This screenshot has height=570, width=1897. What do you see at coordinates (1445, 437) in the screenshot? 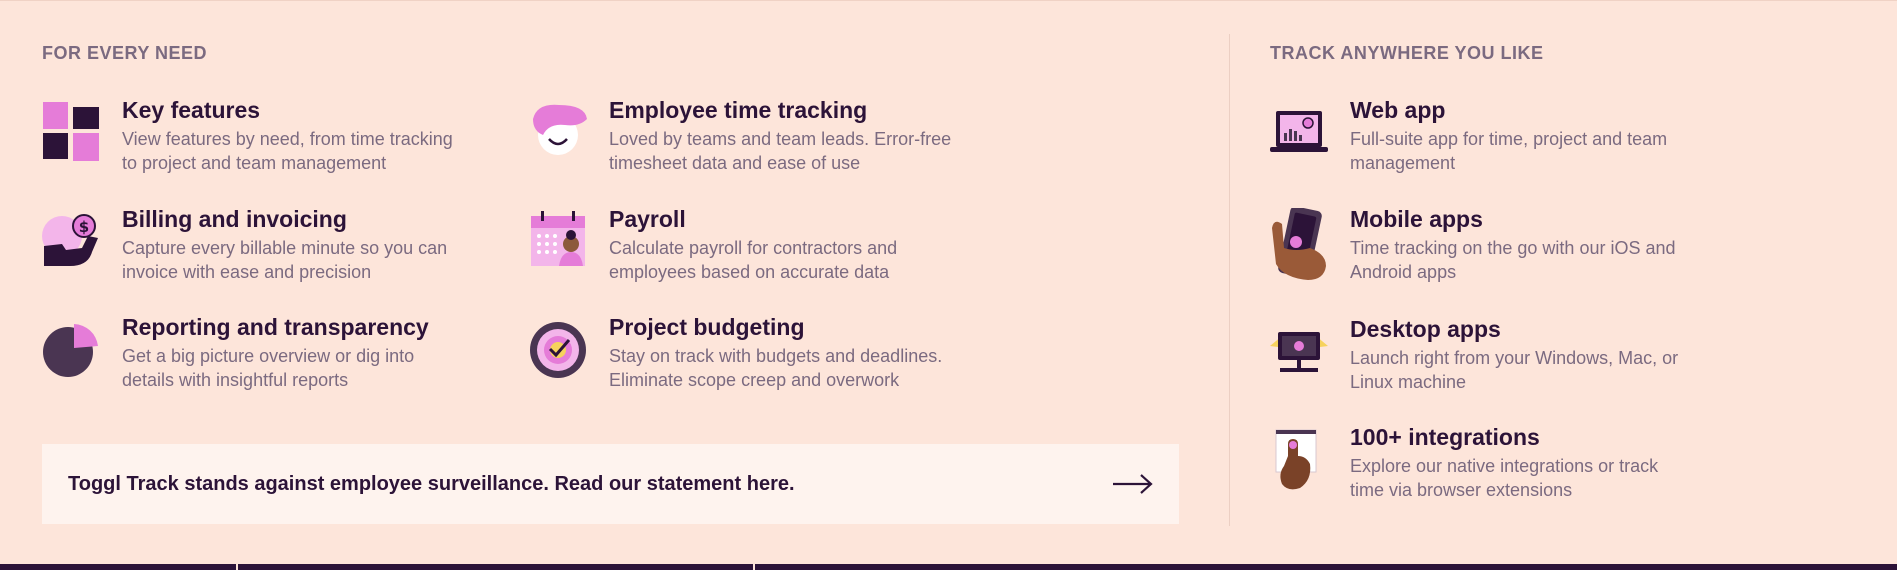
I see `platform-title: 100+ integrations` at bounding box center [1445, 437].